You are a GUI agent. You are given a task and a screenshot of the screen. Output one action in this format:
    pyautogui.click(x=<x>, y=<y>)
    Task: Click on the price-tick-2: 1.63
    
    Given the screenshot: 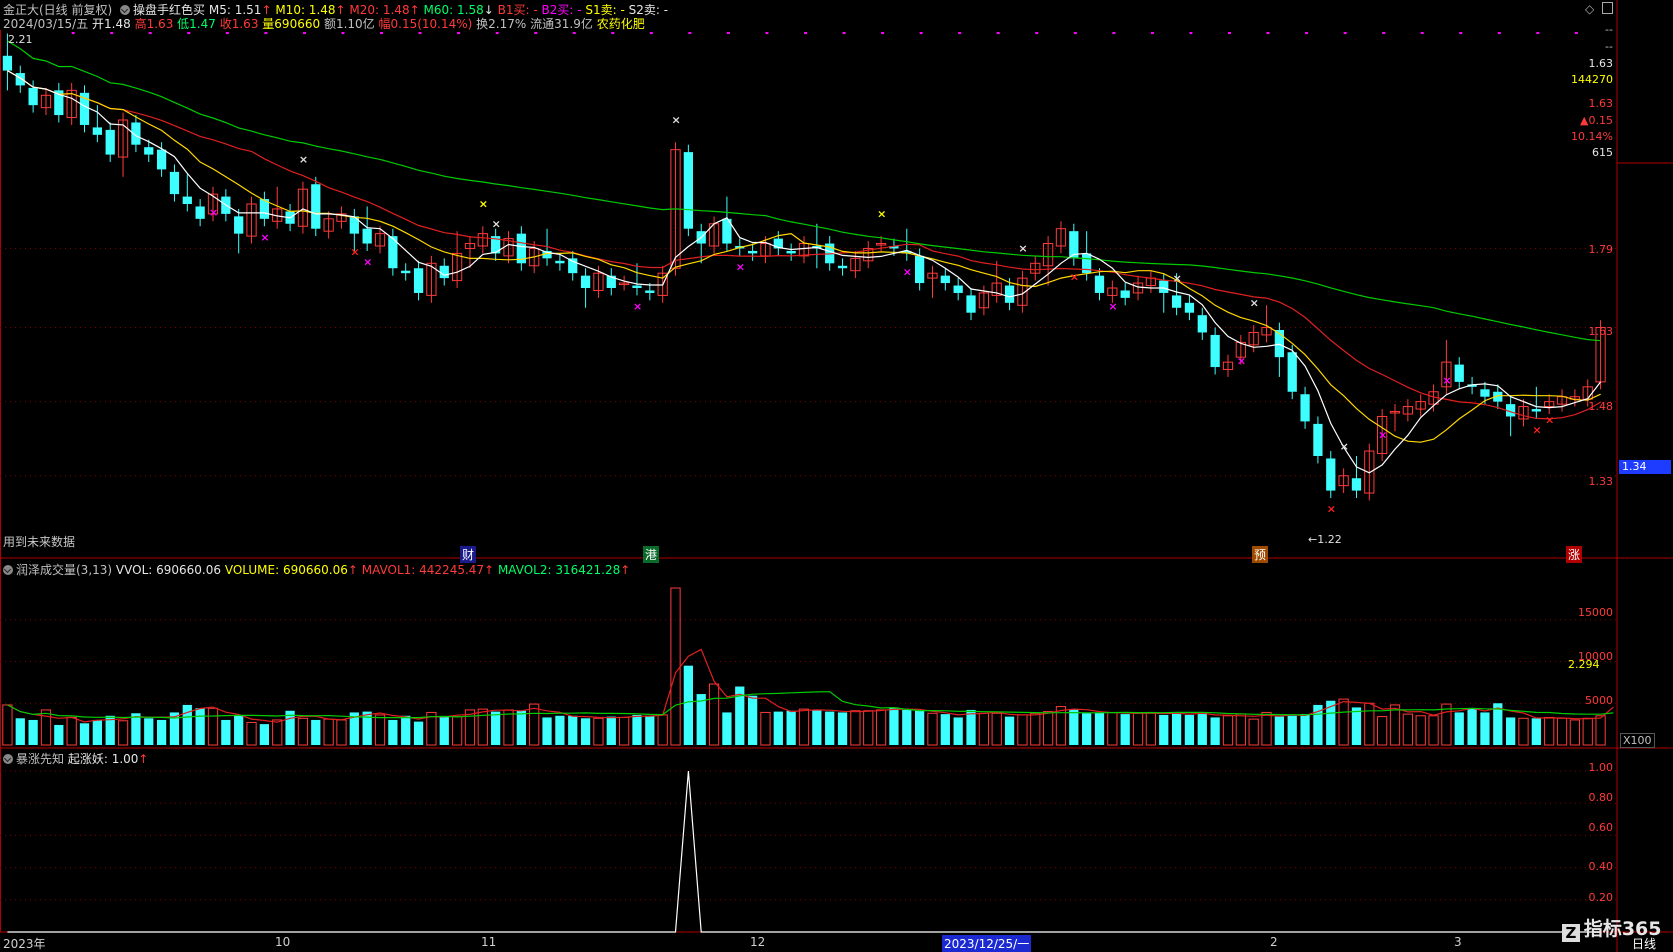 What is the action you would take?
    pyautogui.click(x=1601, y=331)
    